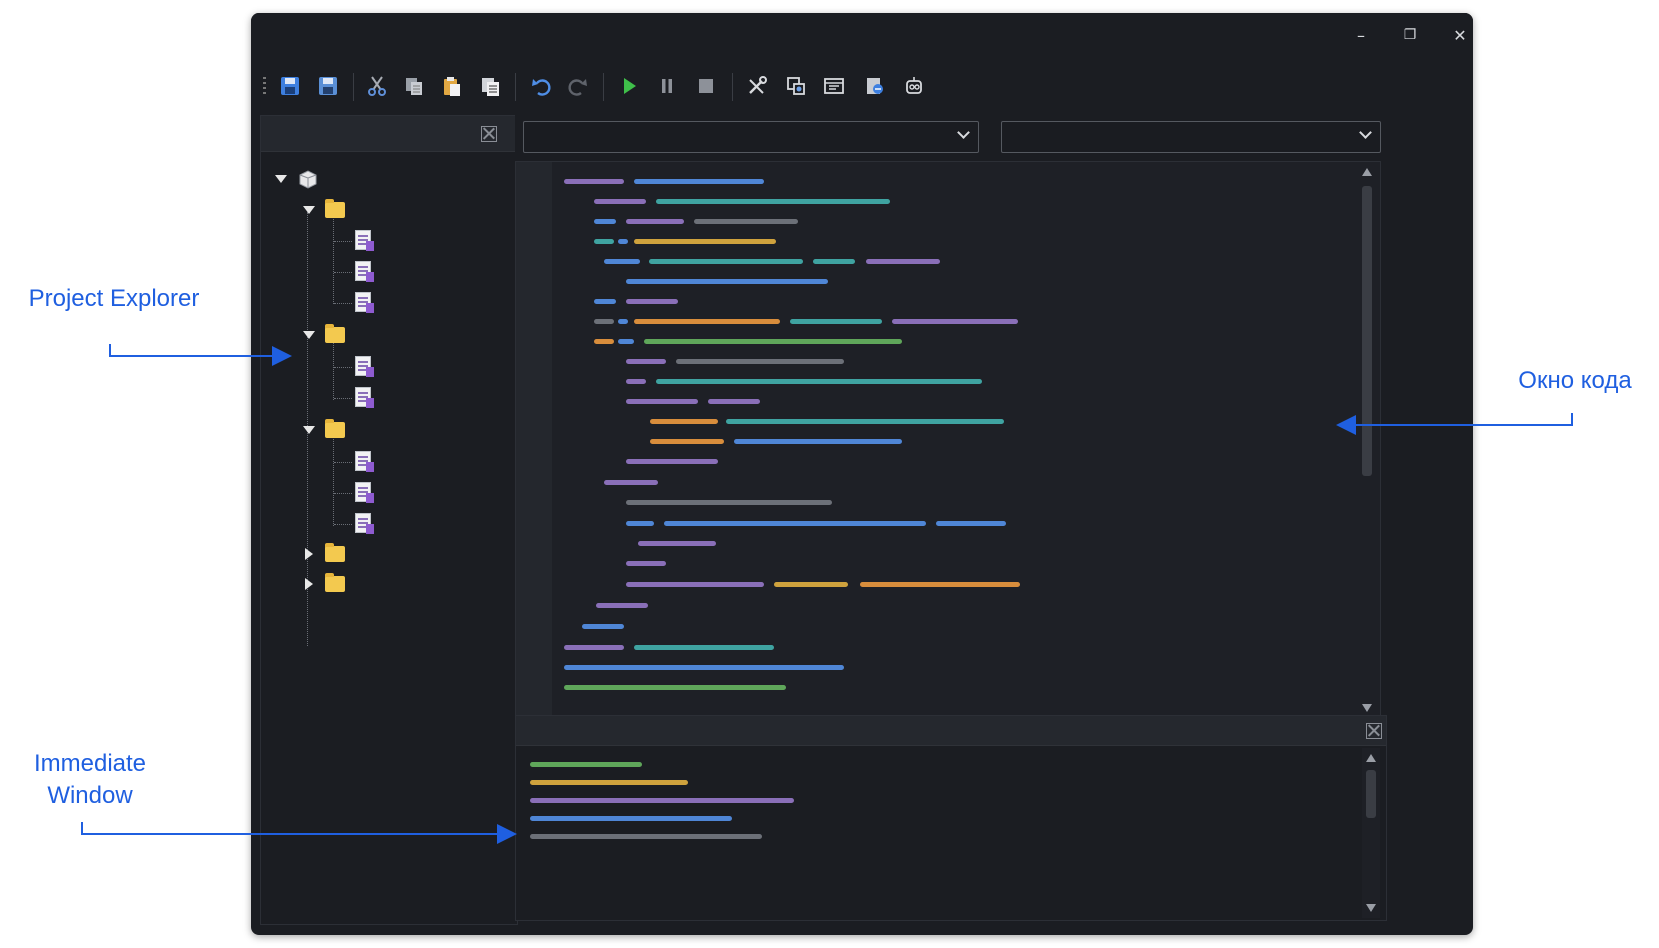  I want to click on minimize-button: –, so click(1361, 35).